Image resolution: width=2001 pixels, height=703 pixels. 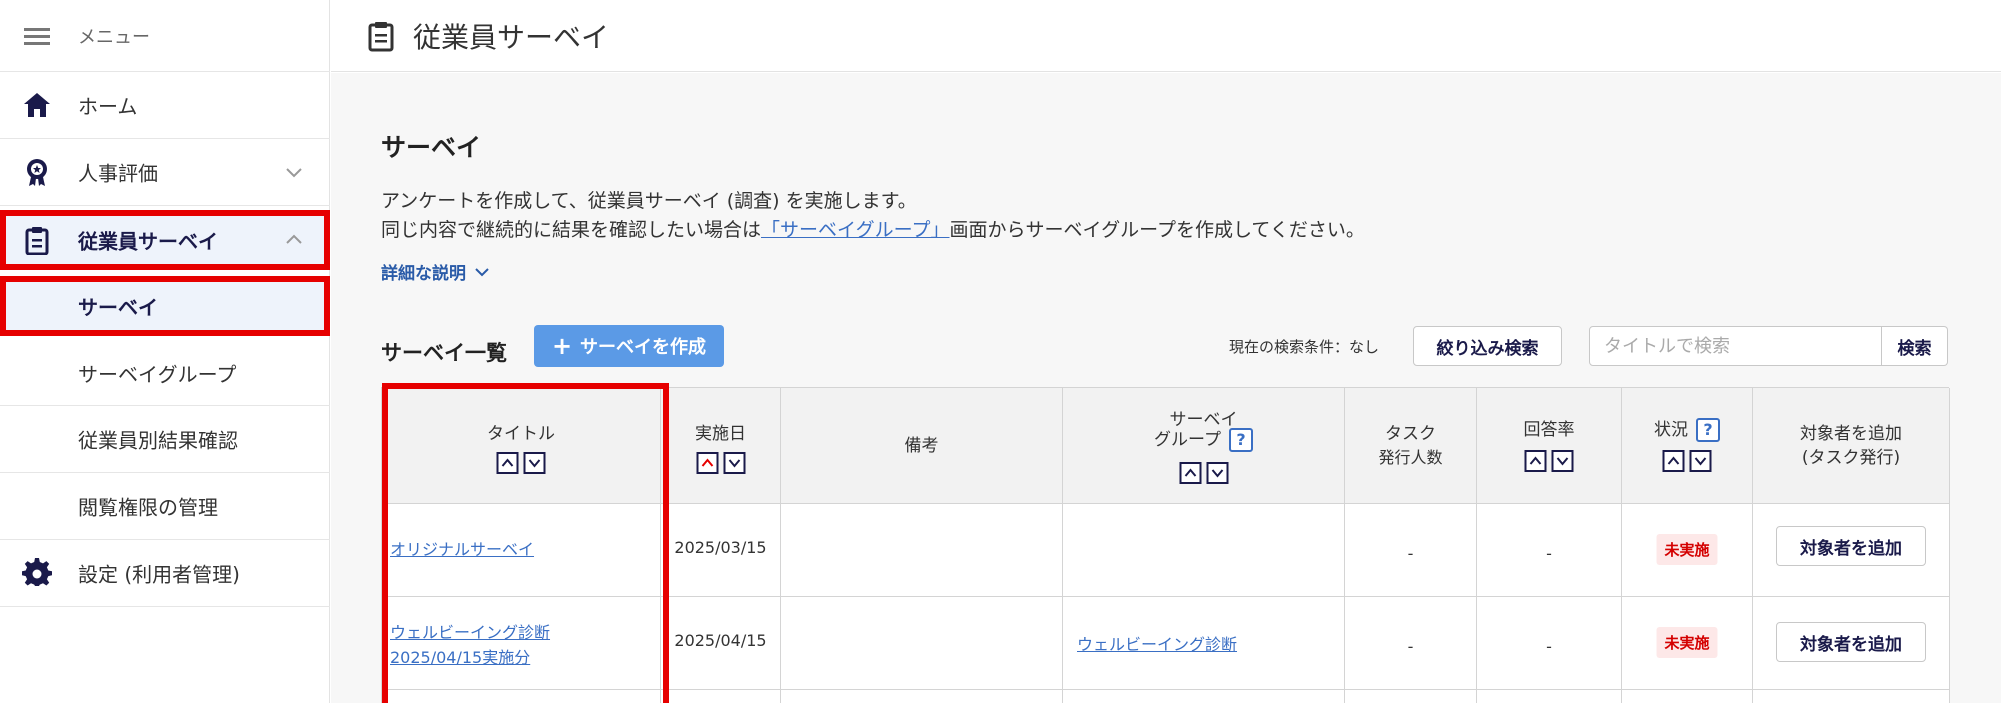 What do you see at coordinates (921, 446) in the screenshot?
I see `column-header-label: 備考` at bounding box center [921, 446].